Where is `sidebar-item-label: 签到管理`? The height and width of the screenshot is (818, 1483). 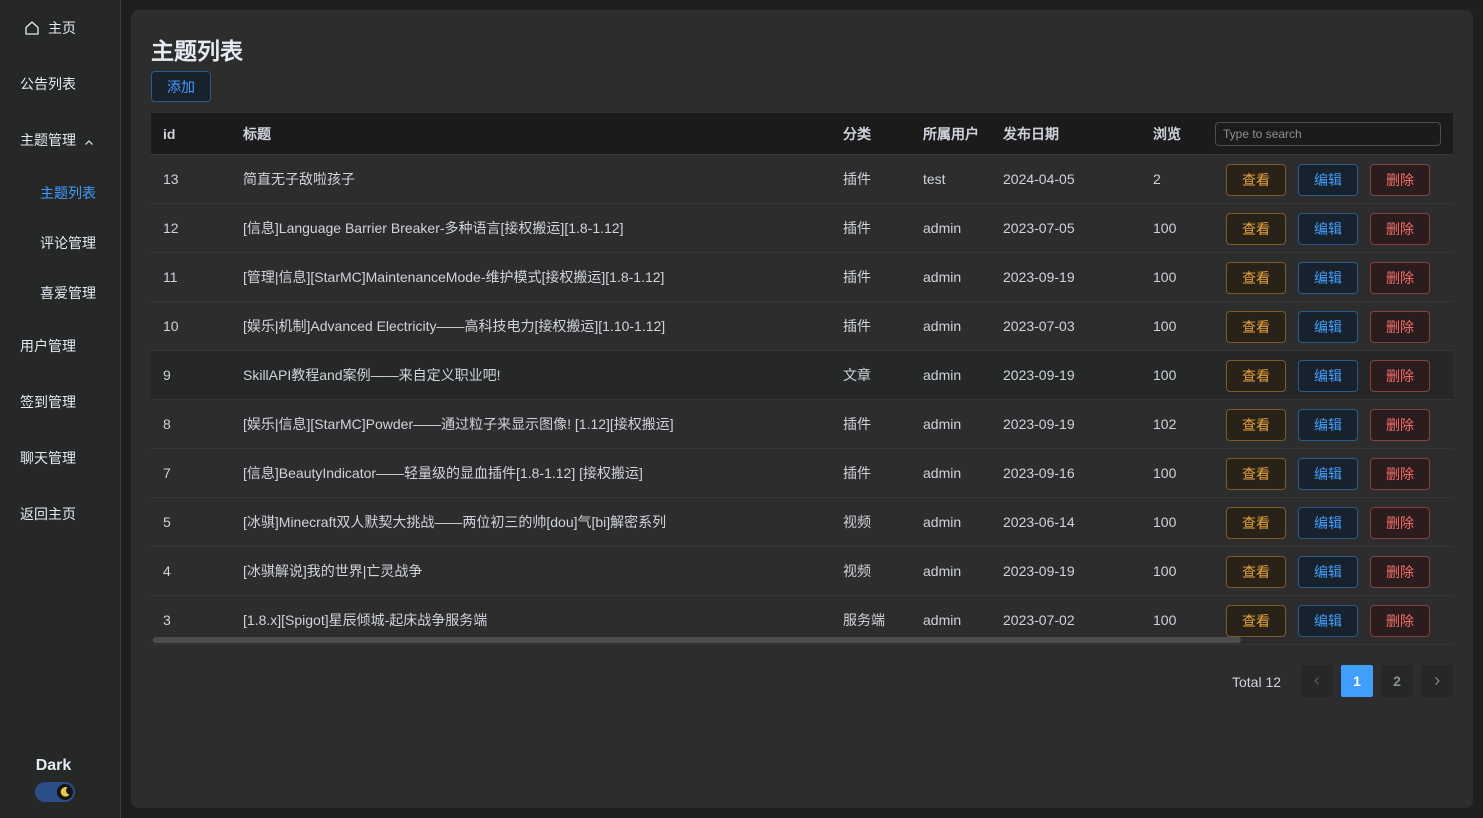
sidebar-item-label: 签到管理 is located at coordinates (48, 402).